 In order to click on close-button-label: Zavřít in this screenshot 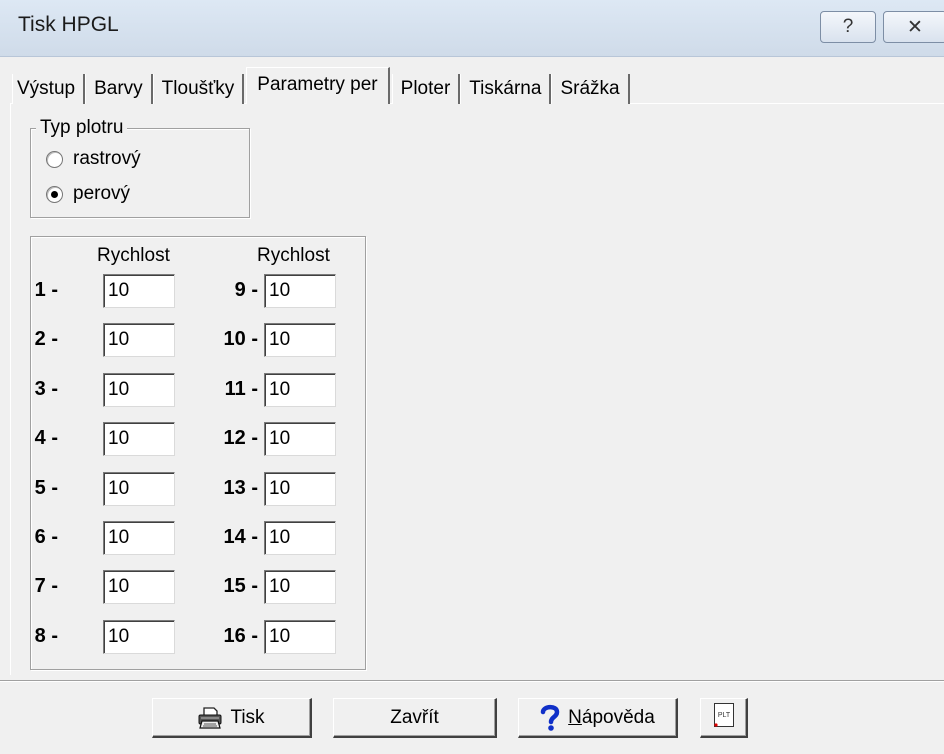, I will do `click(414, 717)`.